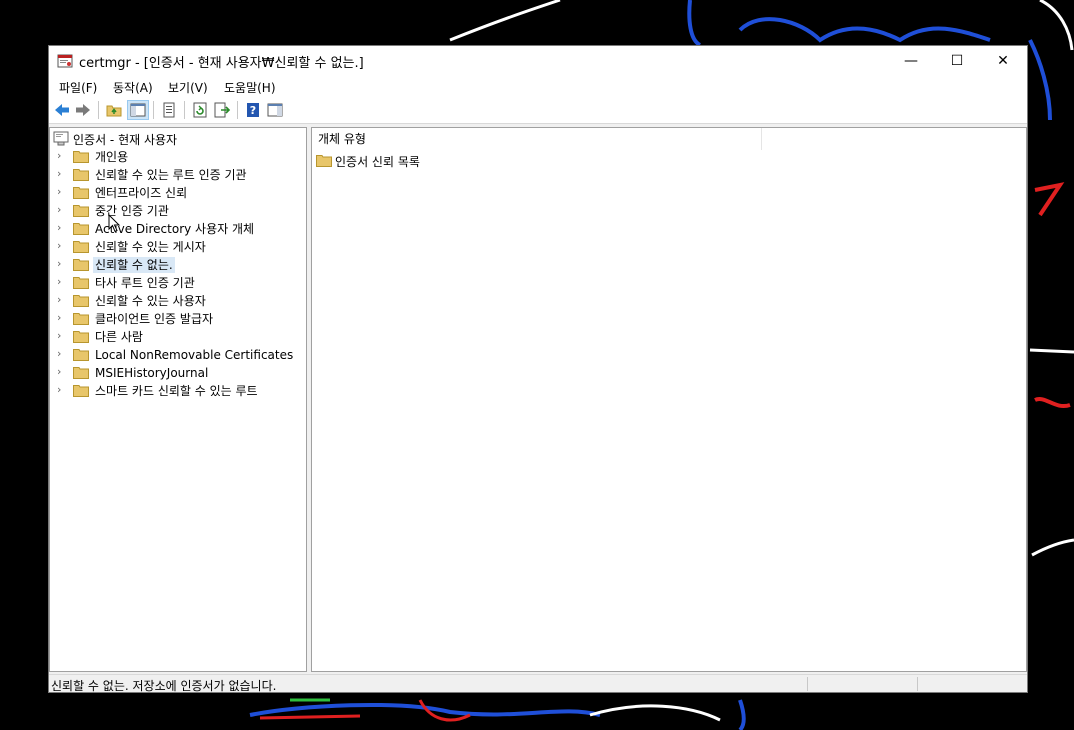  I want to click on tree-item-label: 엔터프라이즈 신뢰, so click(141, 193).